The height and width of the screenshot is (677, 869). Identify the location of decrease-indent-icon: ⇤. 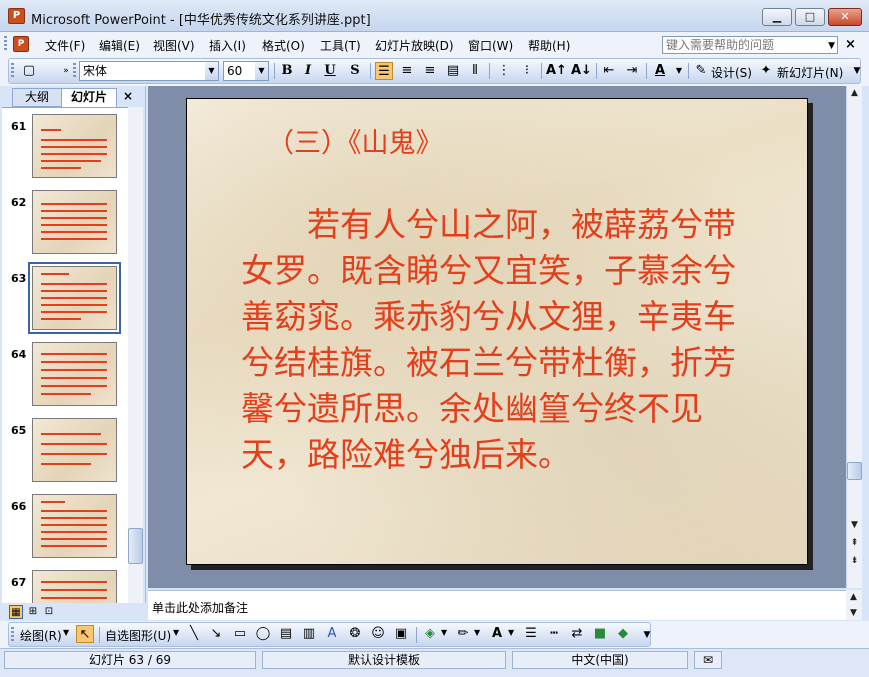
(609, 71).